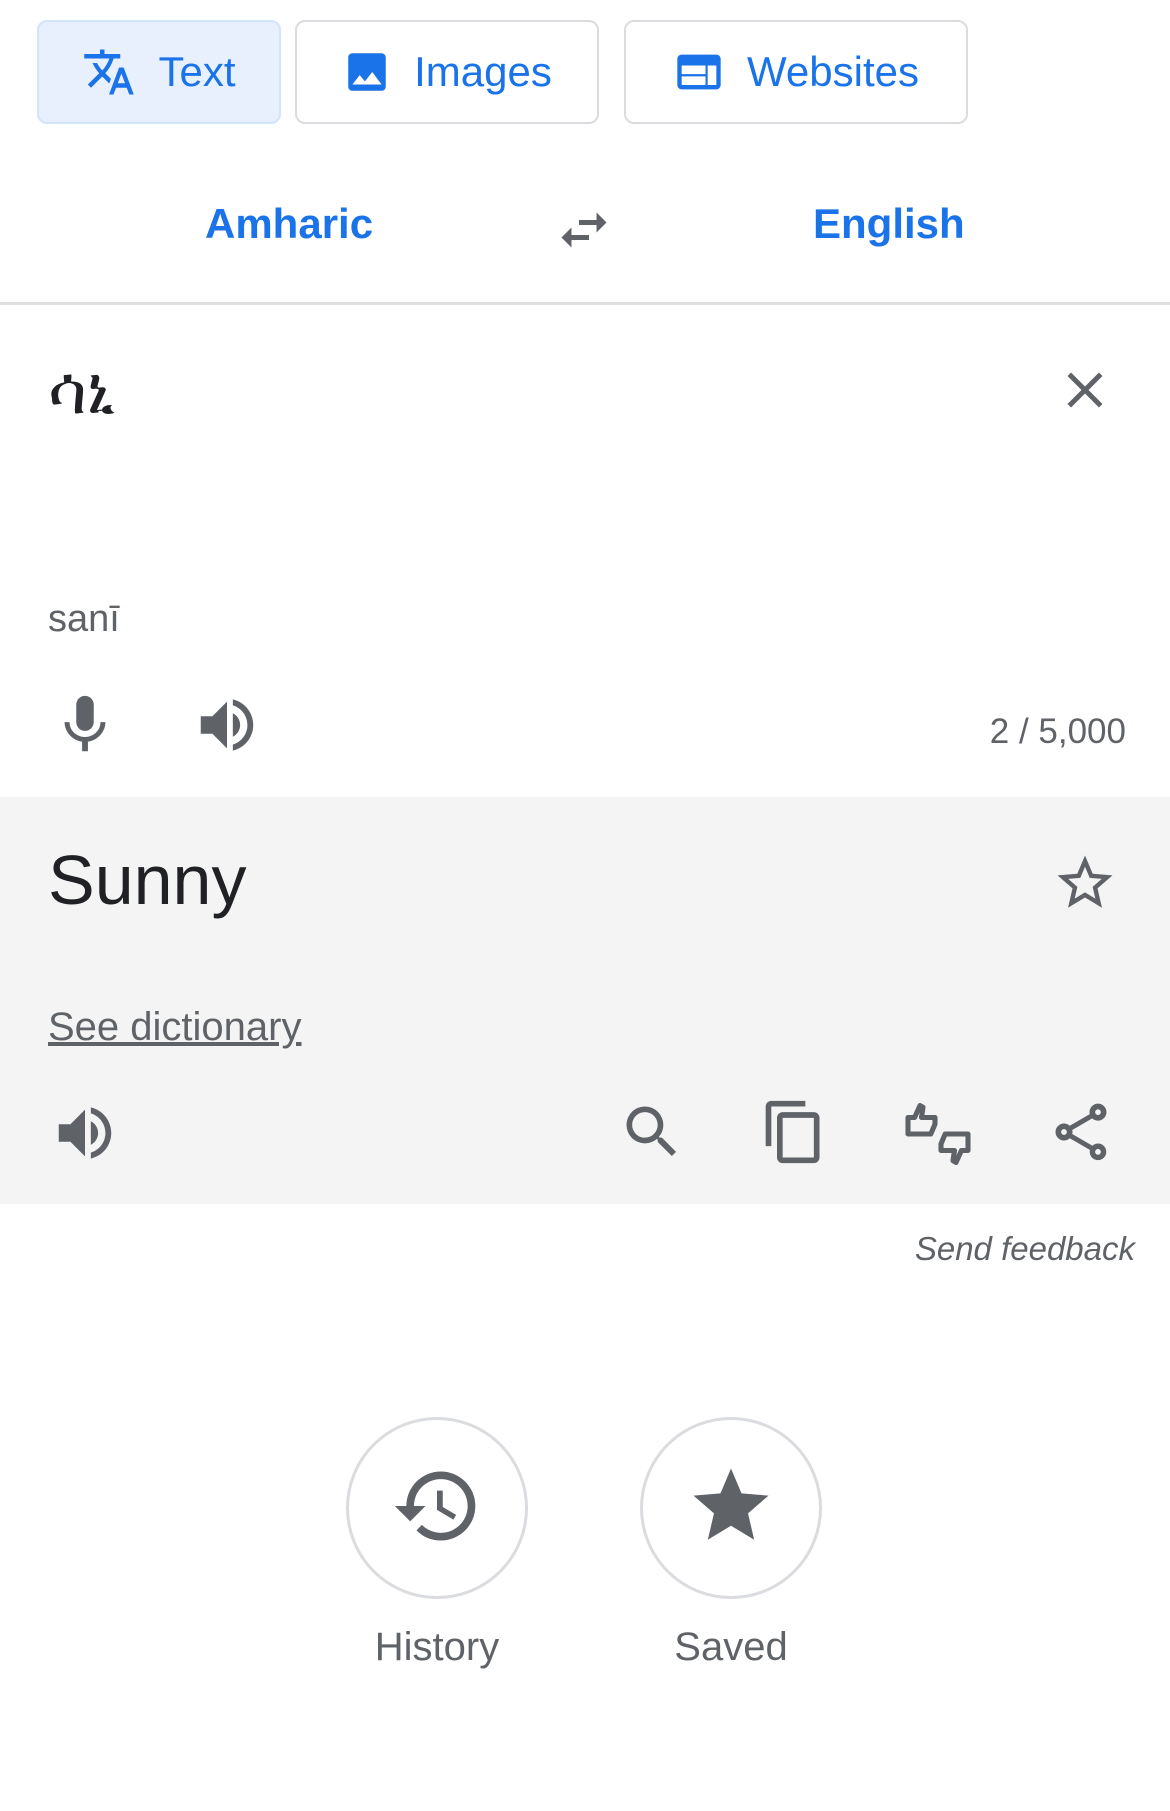 The image size is (1170, 1811). I want to click on share-button, so click(1082, 1133).